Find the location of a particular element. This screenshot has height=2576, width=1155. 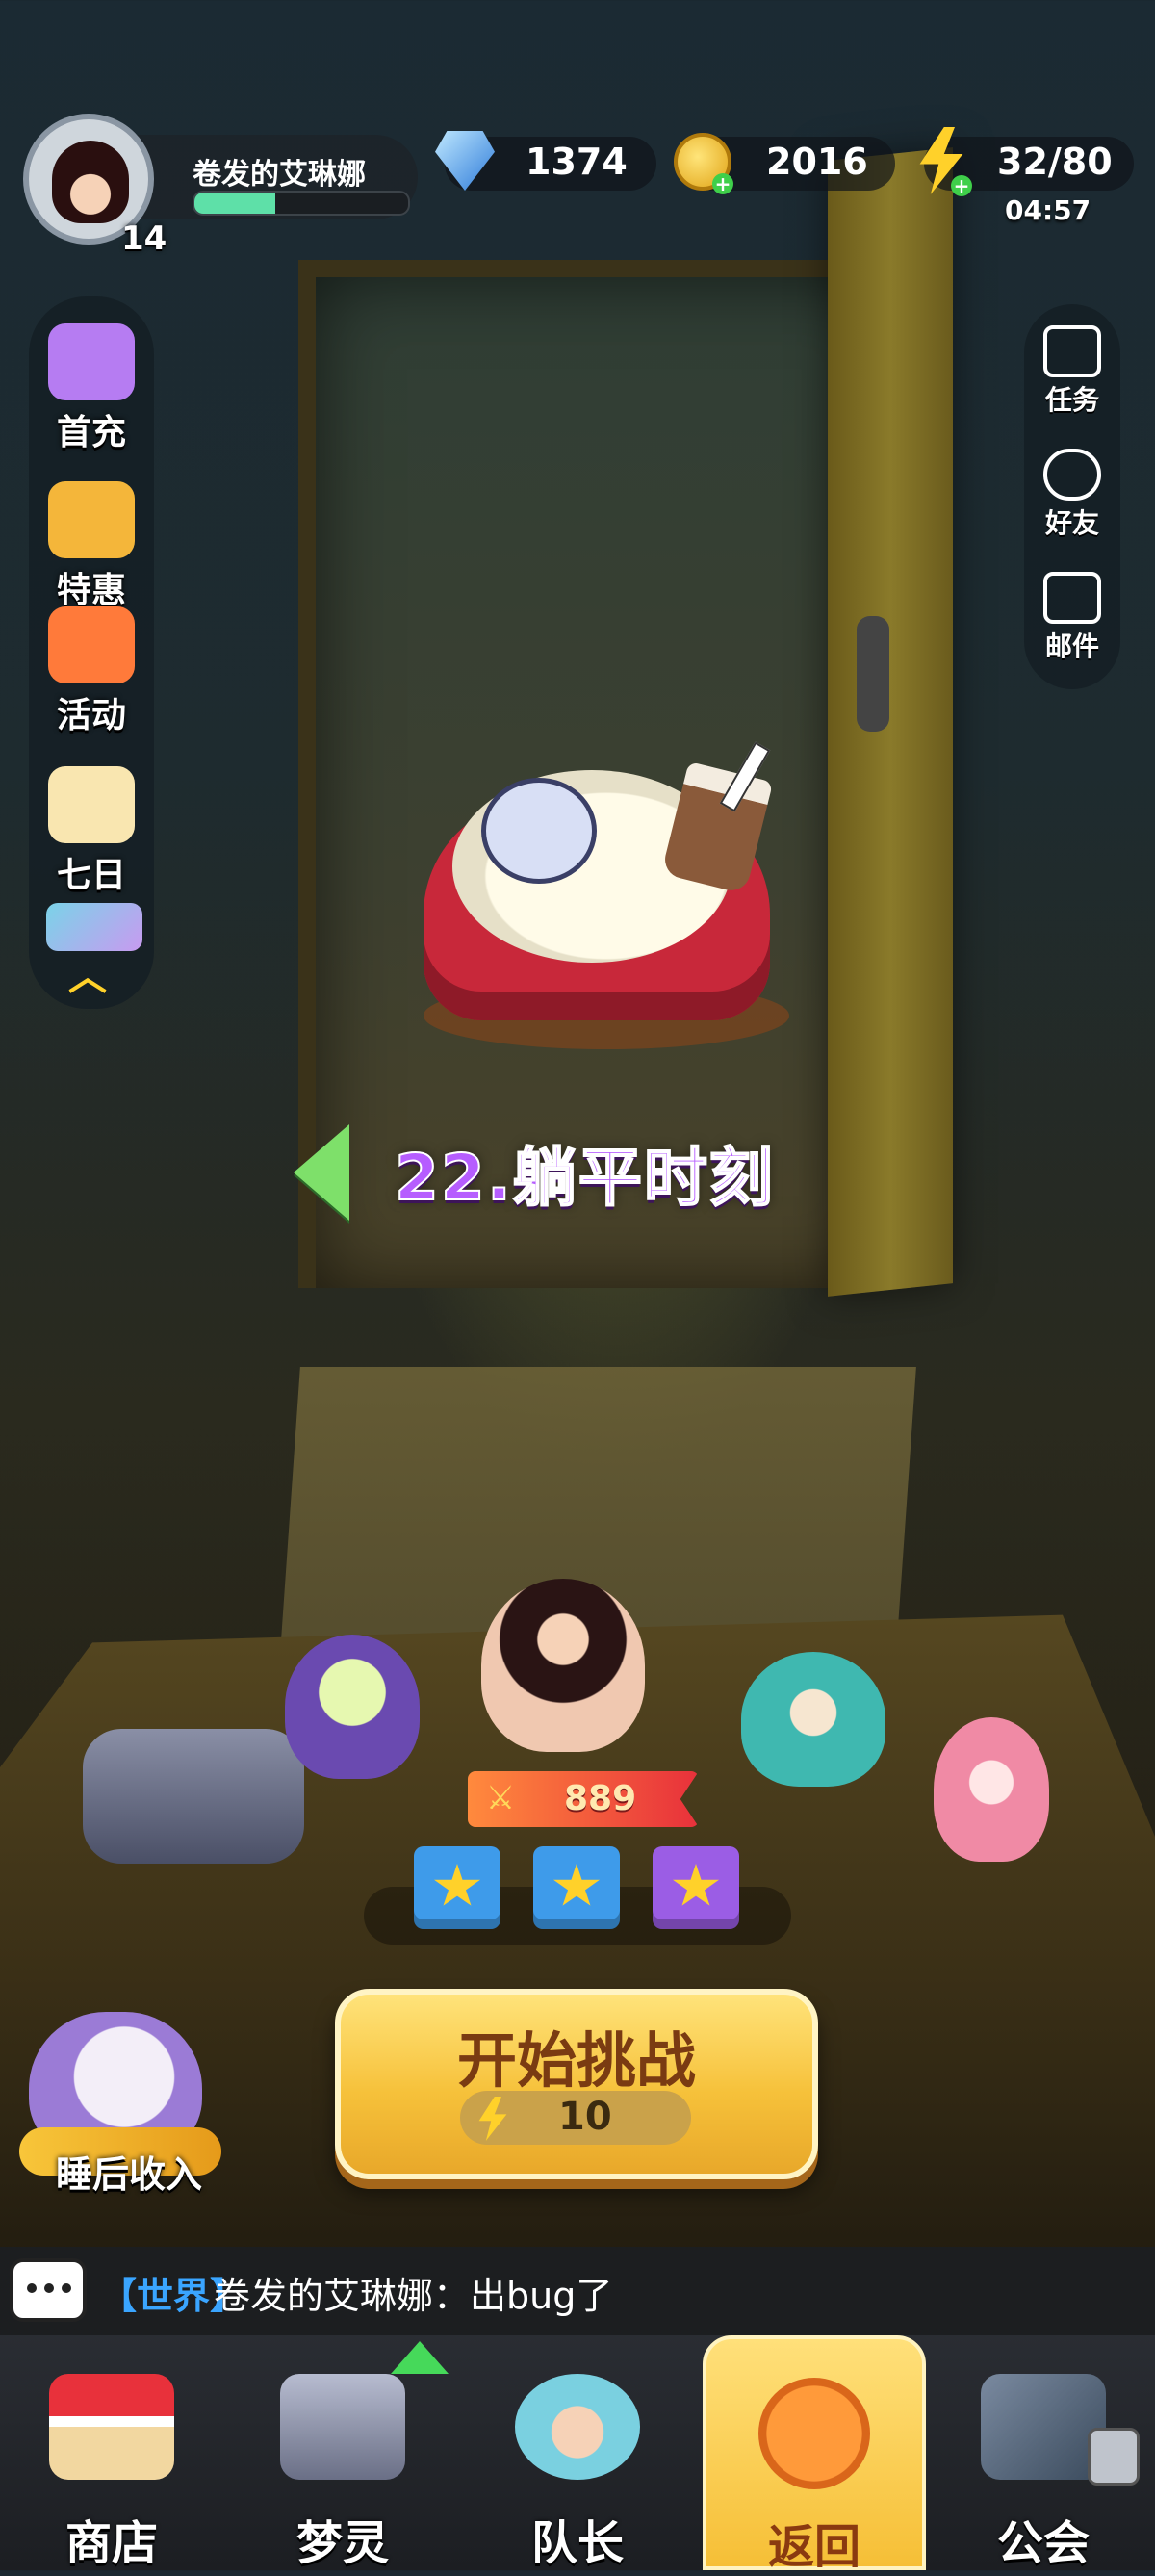

add-energy-icon: + is located at coordinates (961, 186).